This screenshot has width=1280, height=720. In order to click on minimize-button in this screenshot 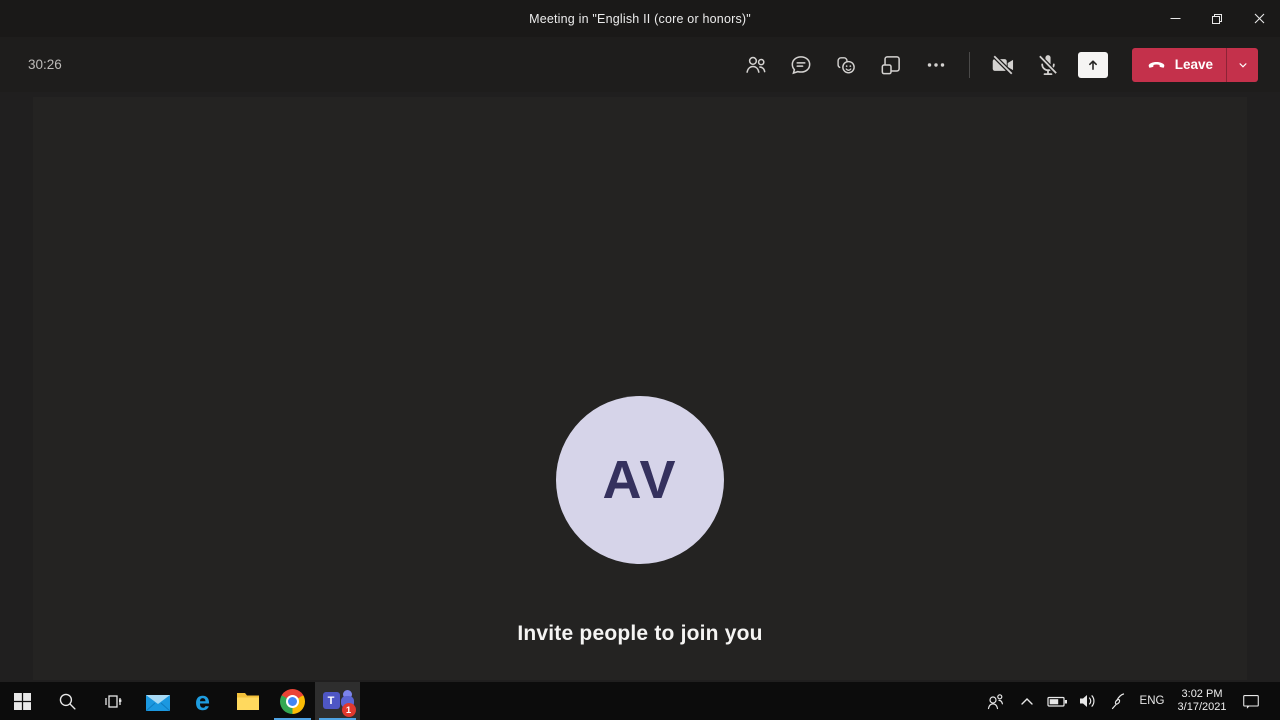, I will do `click(1175, 18)`.